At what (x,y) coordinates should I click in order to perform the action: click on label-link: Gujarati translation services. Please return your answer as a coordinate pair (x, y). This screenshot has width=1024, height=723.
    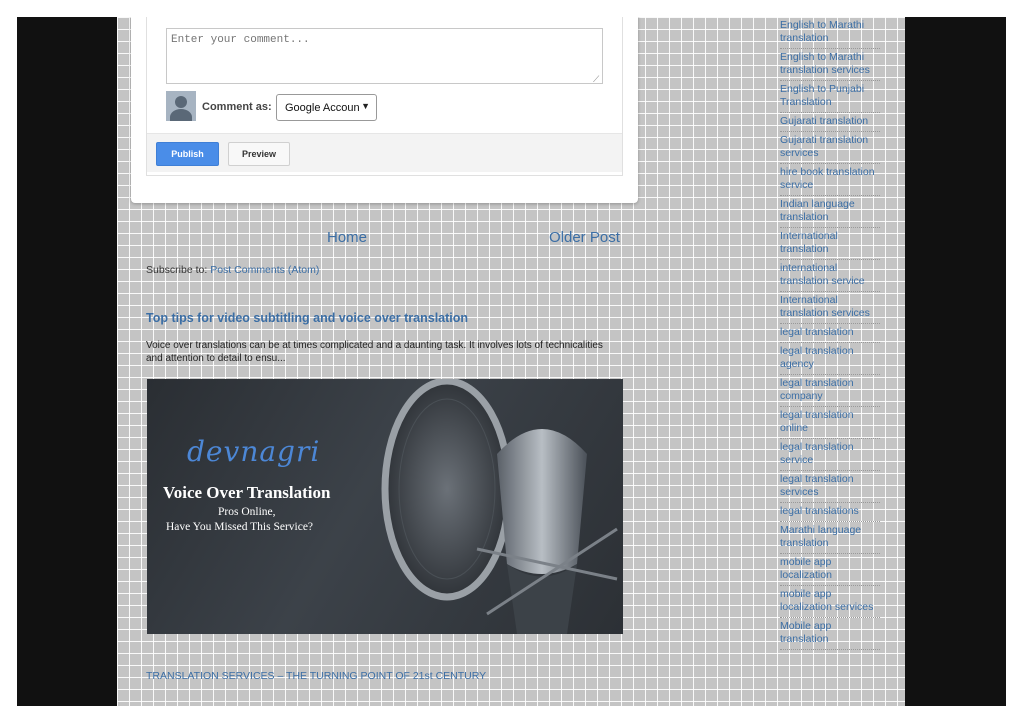
    Looking at the image, I should click on (830, 148).